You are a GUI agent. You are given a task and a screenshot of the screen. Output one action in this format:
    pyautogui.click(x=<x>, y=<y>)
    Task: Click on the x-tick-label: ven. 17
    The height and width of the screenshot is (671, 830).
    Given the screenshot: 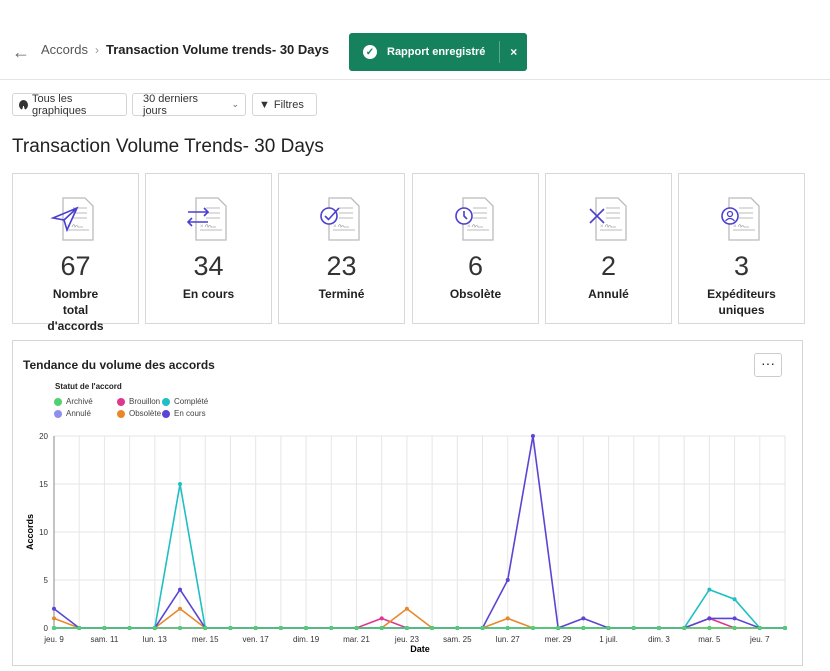 What is the action you would take?
    pyautogui.click(x=256, y=639)
    